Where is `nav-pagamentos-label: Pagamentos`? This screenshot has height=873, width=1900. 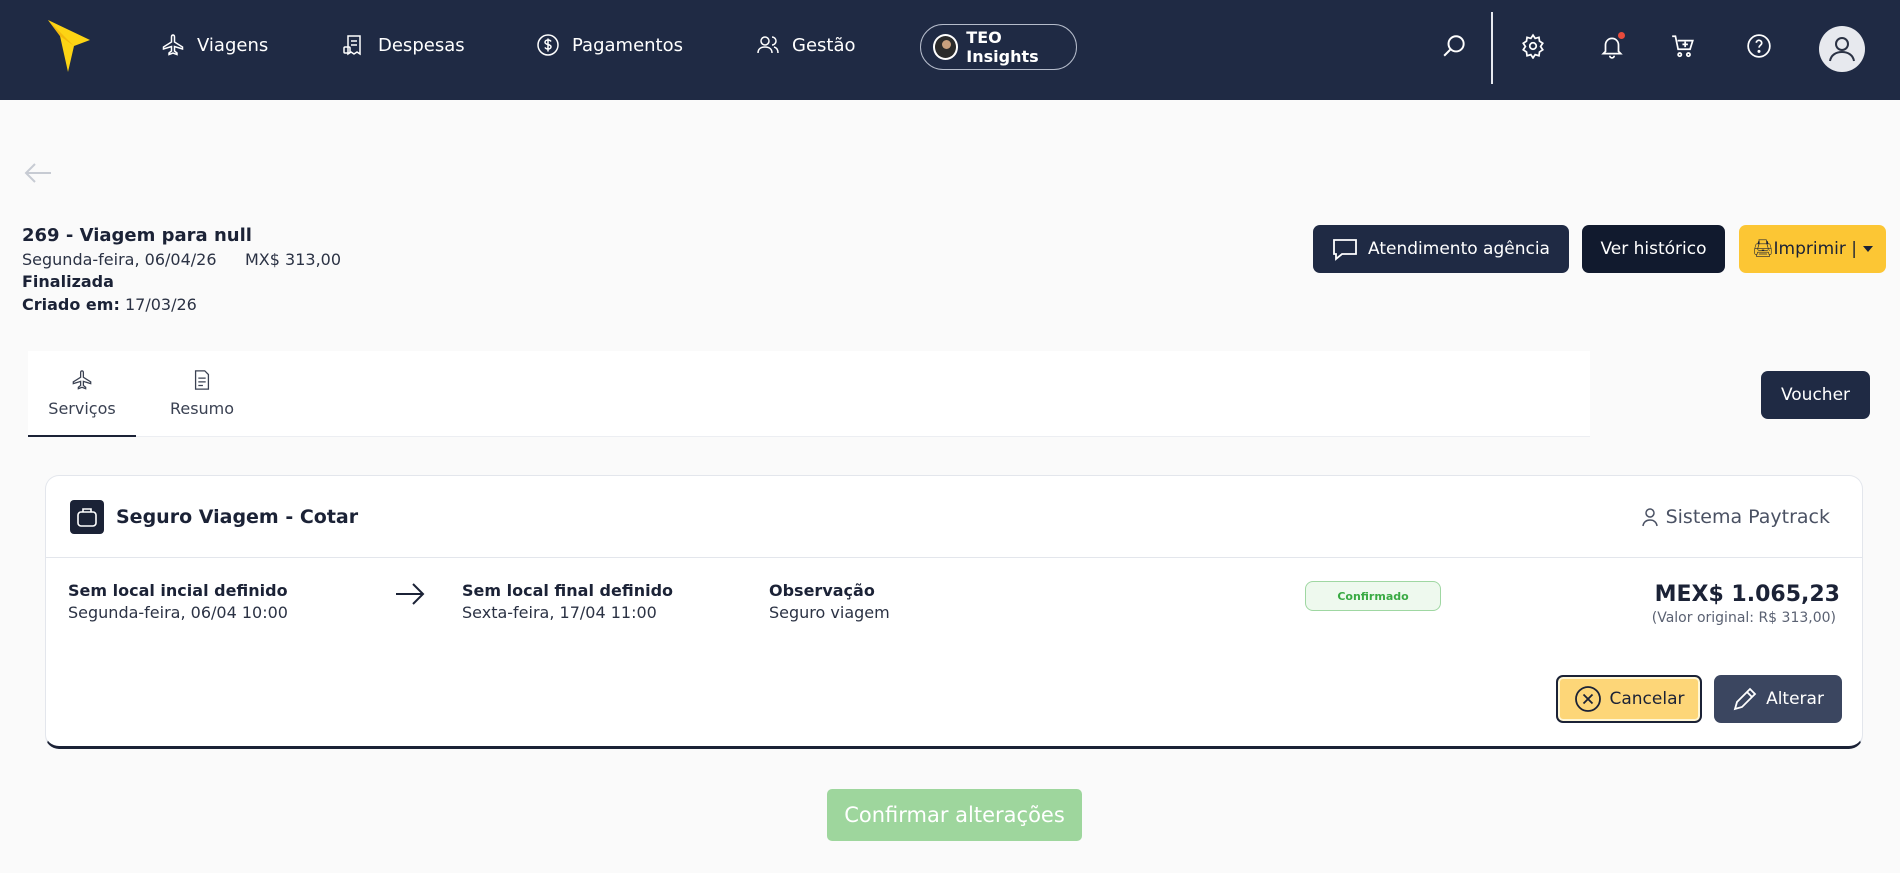 nav-pagamentos-label: Pagamentos is located at coordinates (627, 45).